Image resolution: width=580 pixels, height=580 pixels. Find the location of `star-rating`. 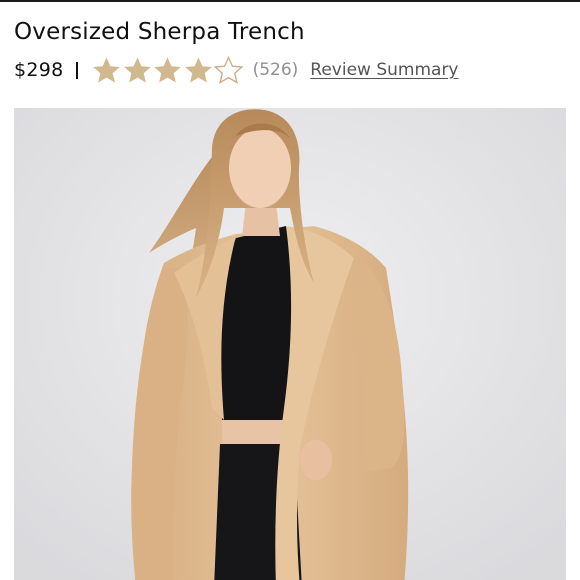

star-rating is located at coordinates (168, 70).